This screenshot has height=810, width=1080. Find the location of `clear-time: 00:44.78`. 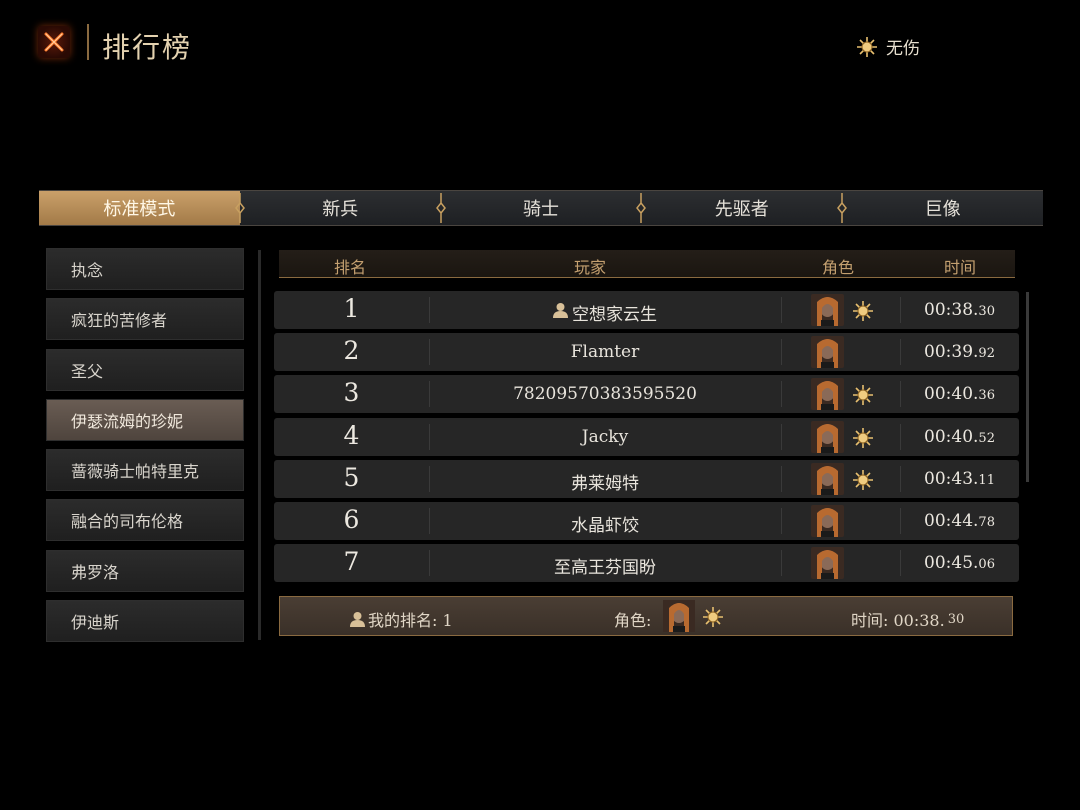

clear-time: 00:44.78 is located at coordinates (959, 521).